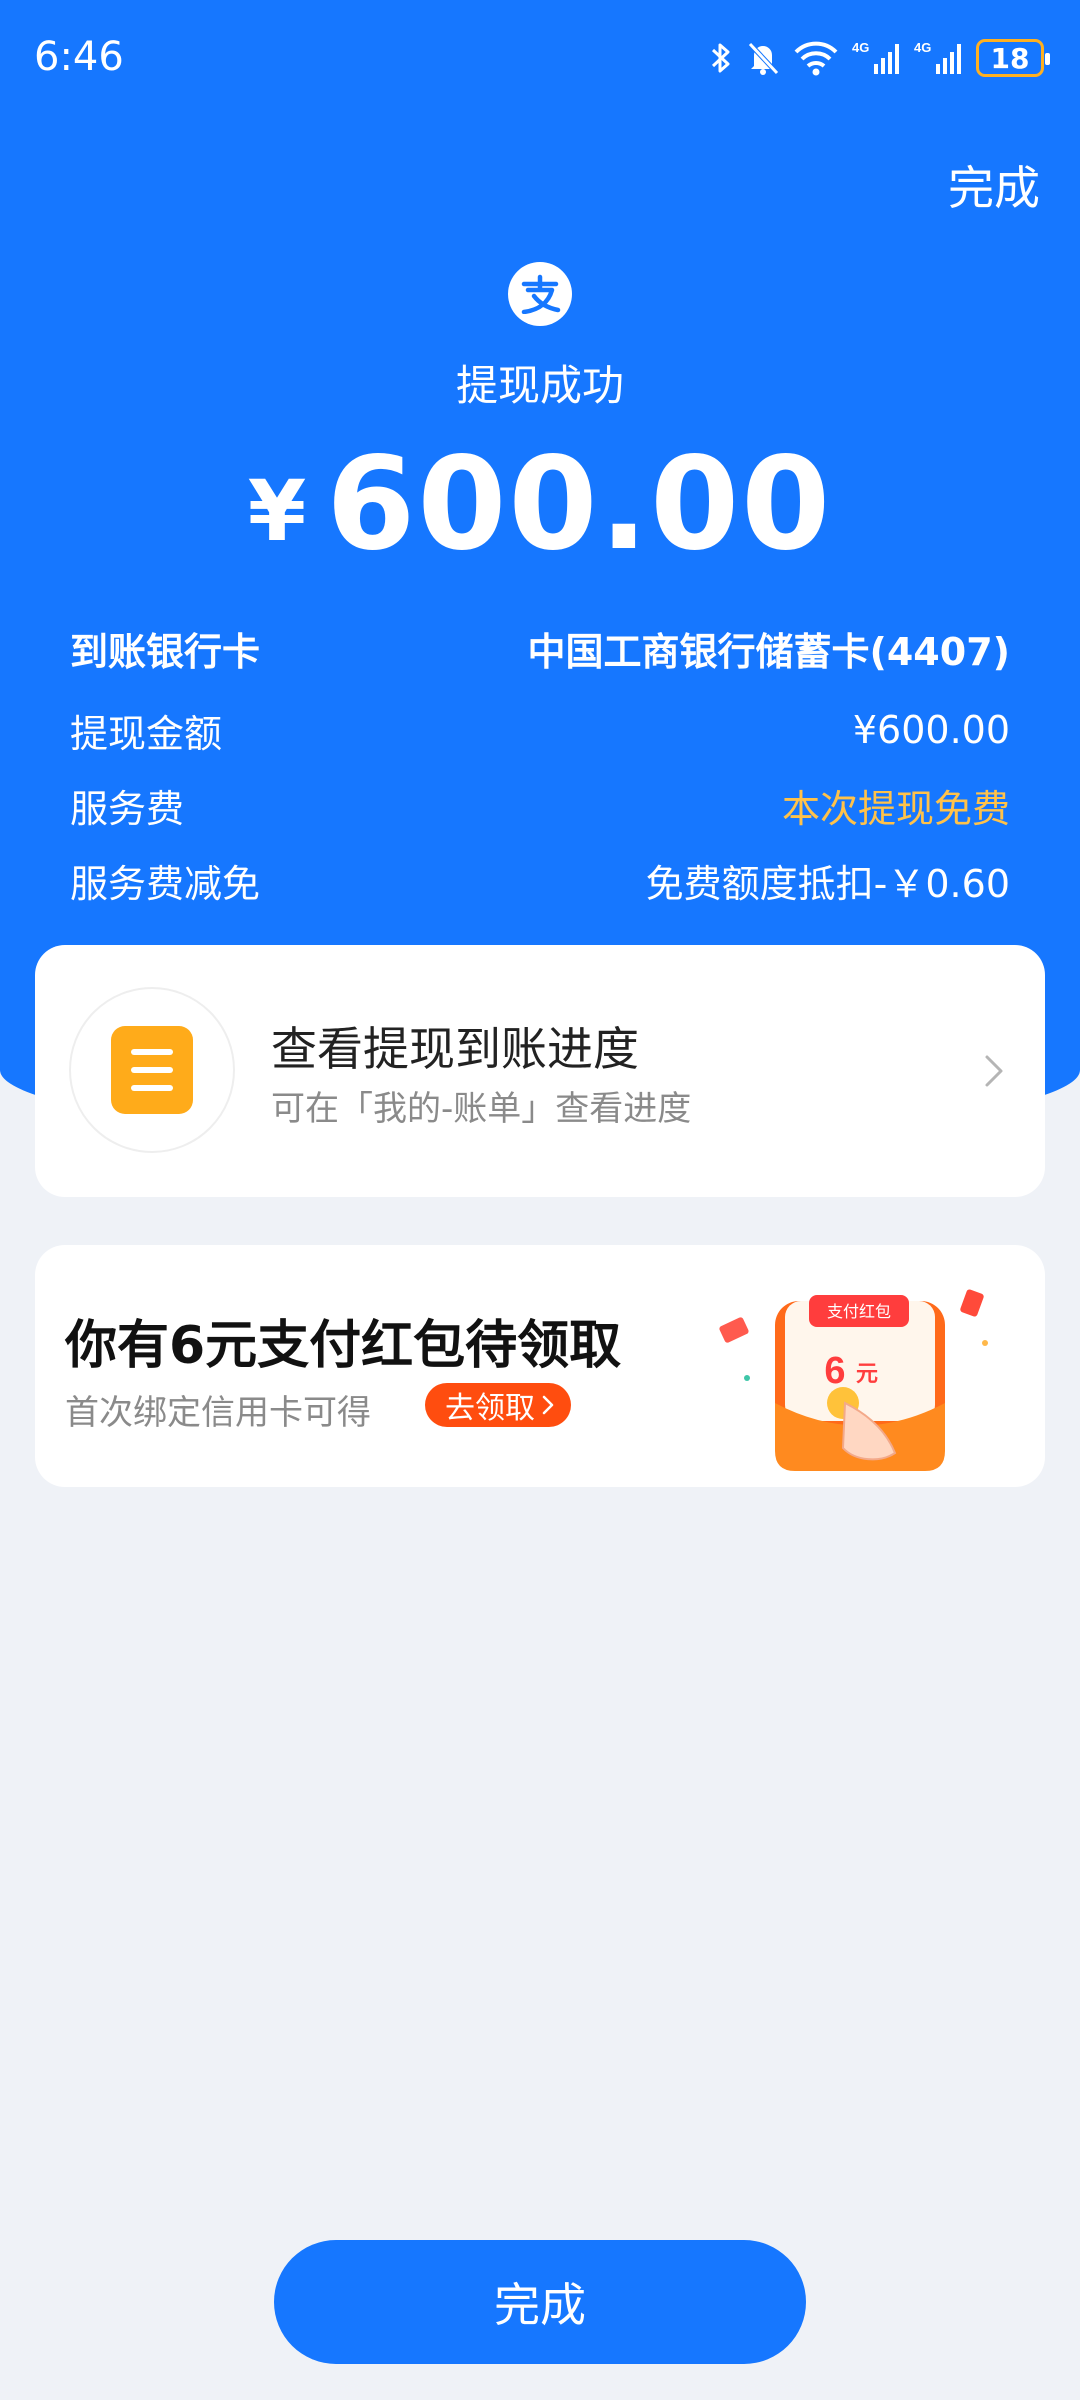 This screenshot has width=1080, height=2400. Describe the element at coordinates (816, 58) in the screenshot. I see `wifi-icon` at that location.